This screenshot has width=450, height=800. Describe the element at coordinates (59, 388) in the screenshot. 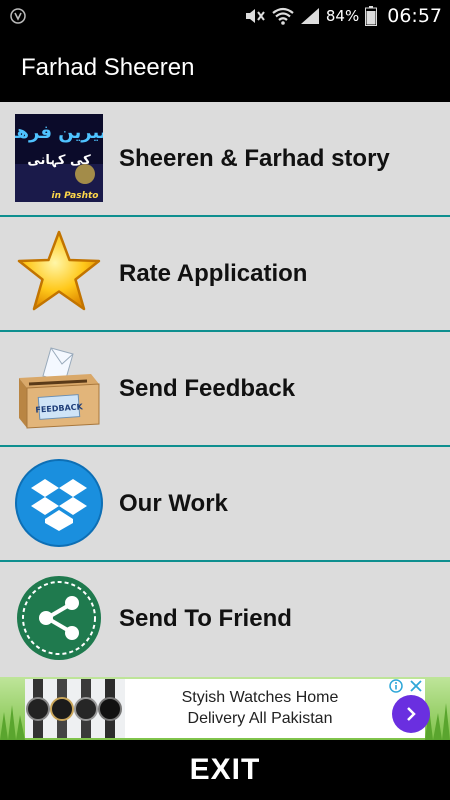

I see `feedback-box-icon: FEEDBACK` at that location.